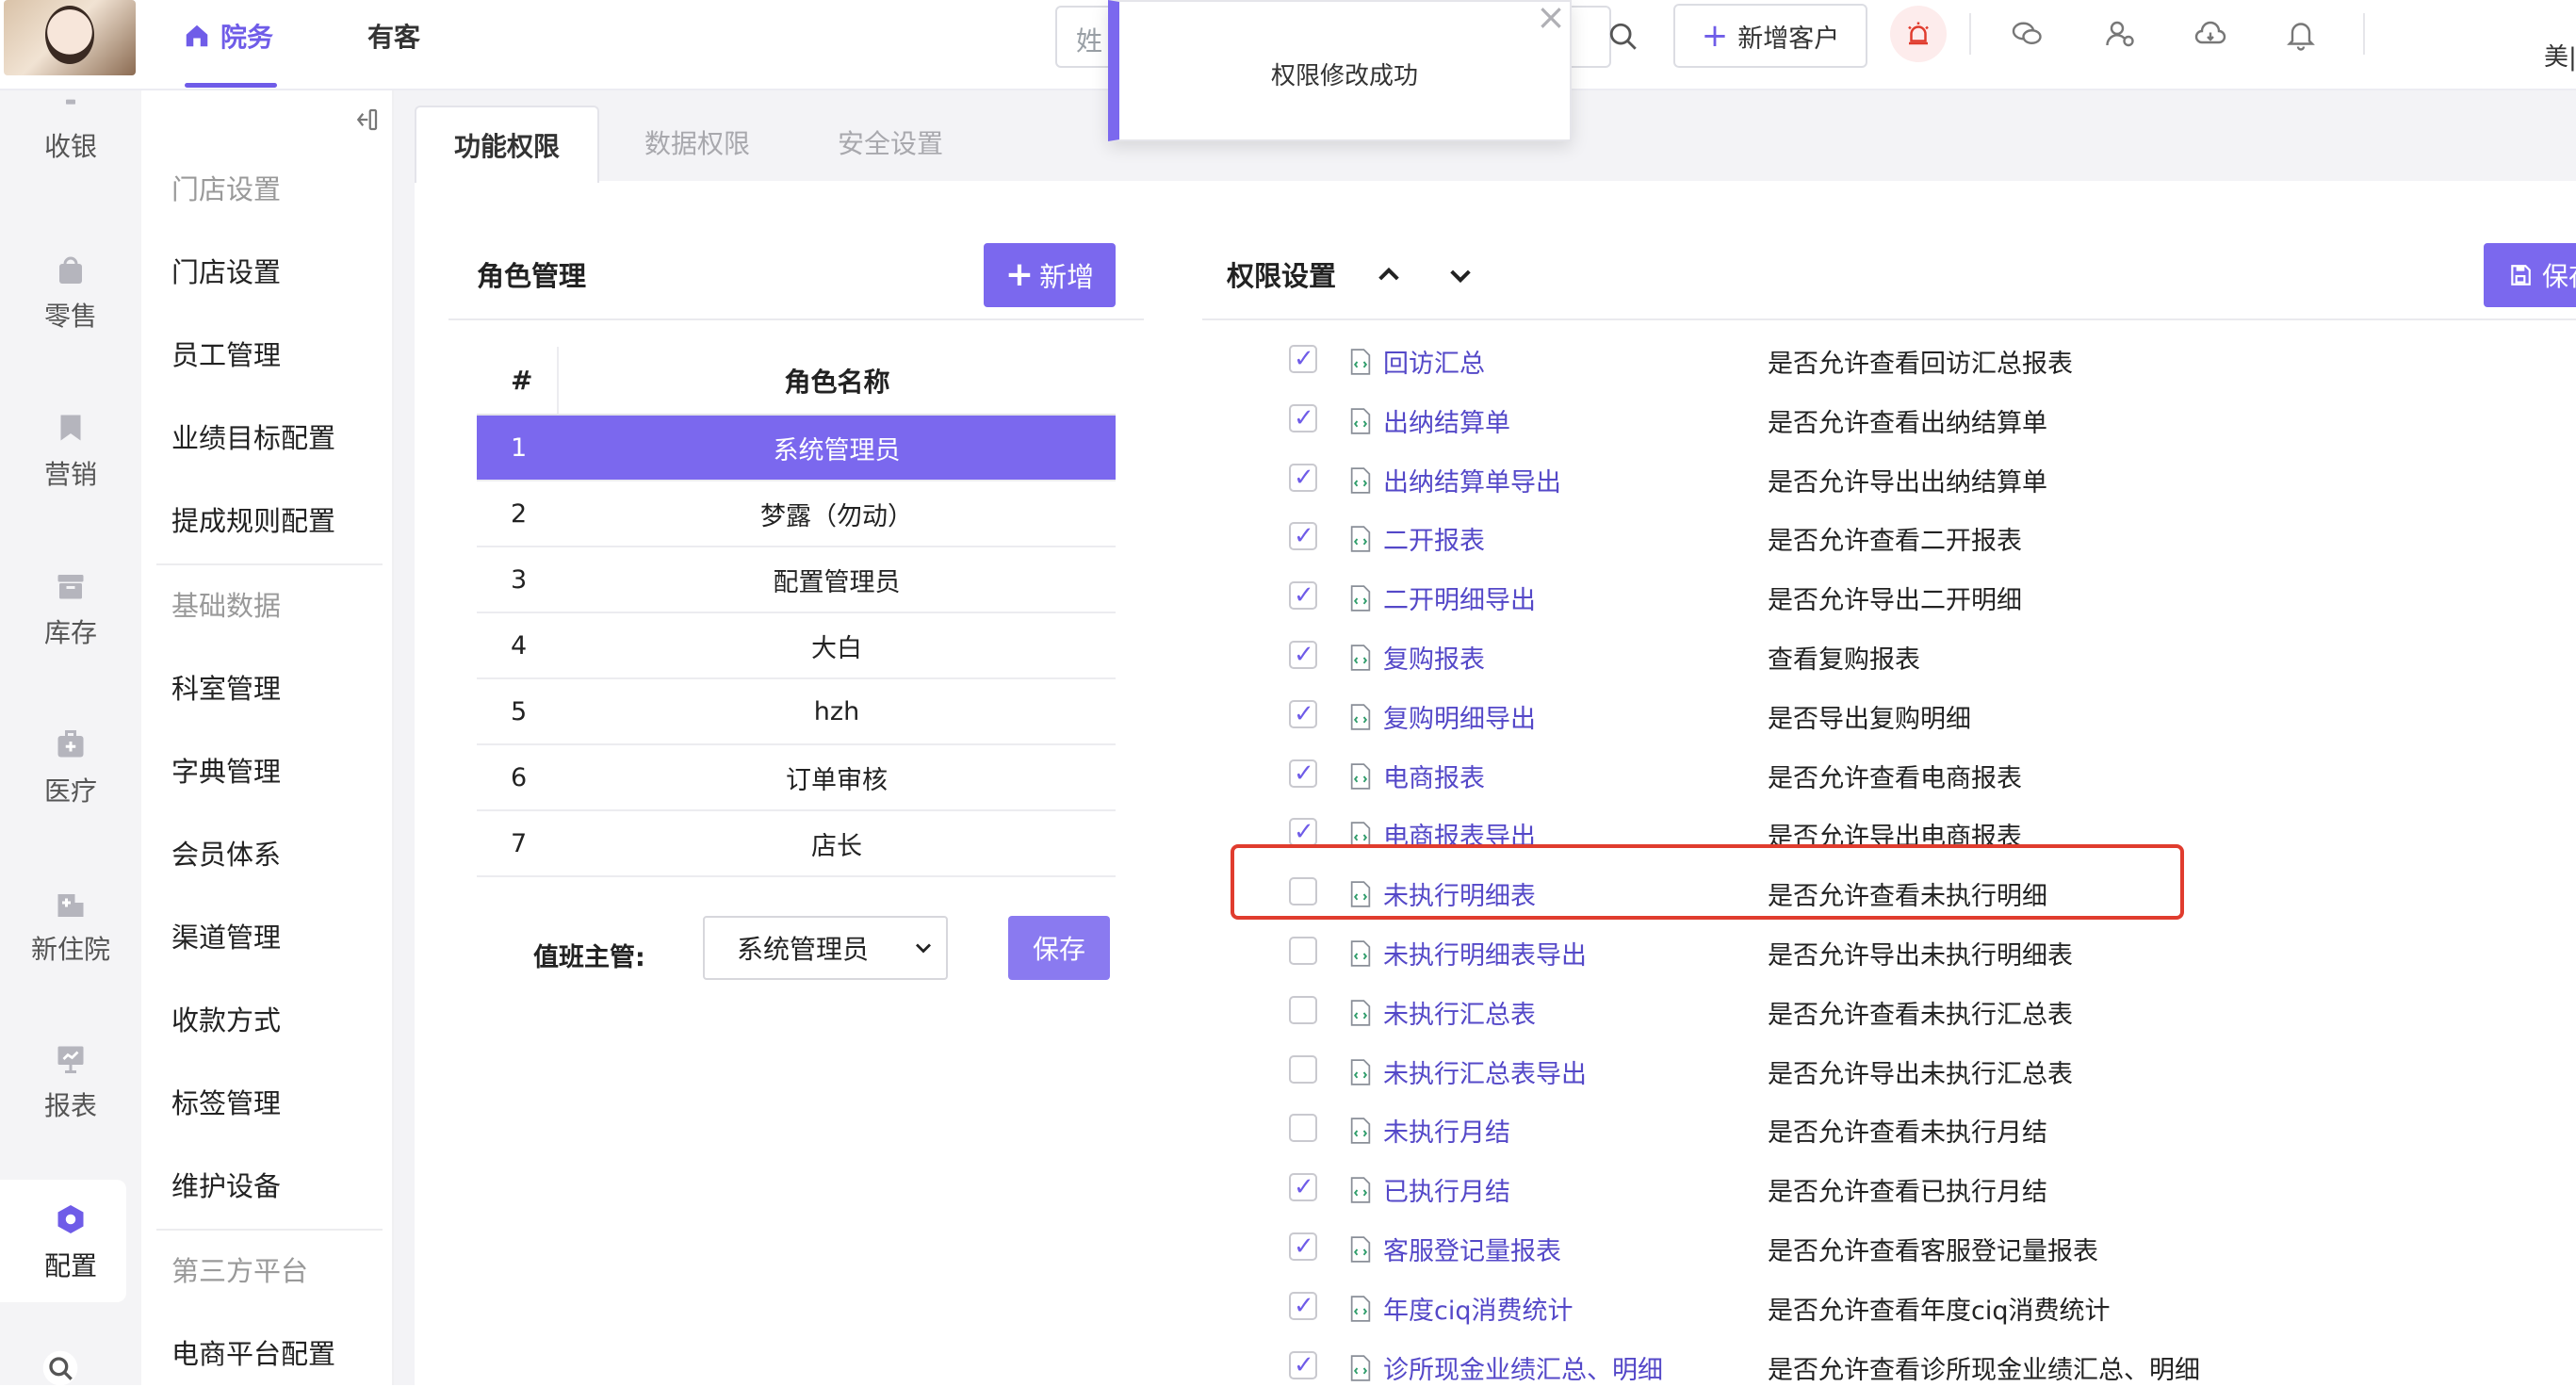 This screenshot has width=2576, height=1387. I want to click on permission-name: 复购明细导出, so click(1459, 716).